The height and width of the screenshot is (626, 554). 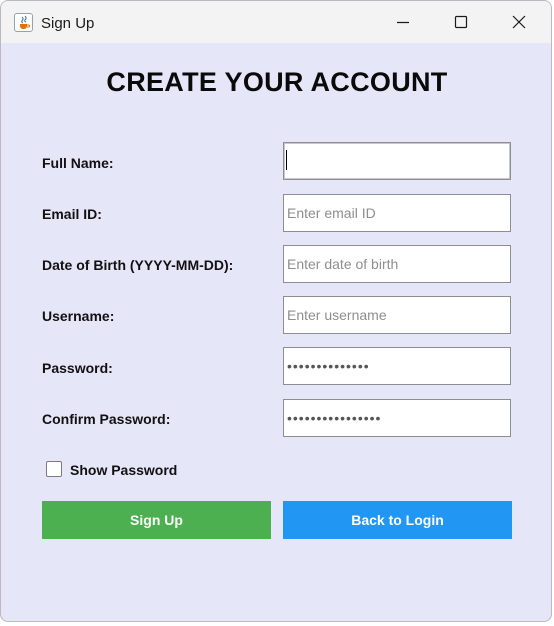 What do you see at coordinates (397, 213) in the screenshot?
I see `email-input` at bounding box center [397, 213].